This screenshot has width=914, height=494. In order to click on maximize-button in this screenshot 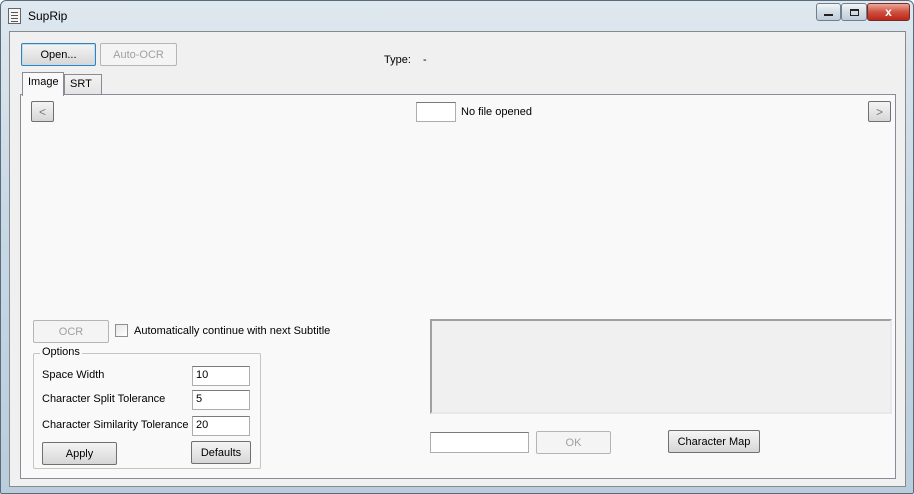, I will do `click(854, 12)`.